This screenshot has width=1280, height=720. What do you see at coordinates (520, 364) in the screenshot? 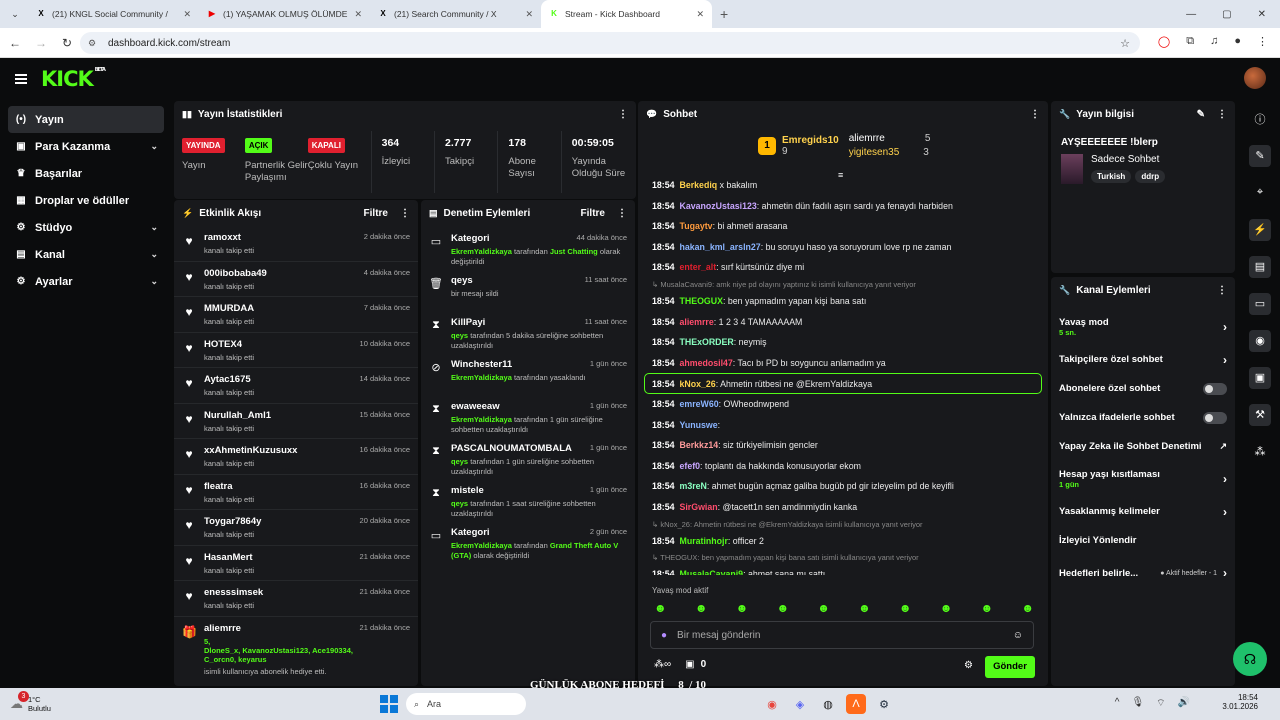
I see `mod-target: Winchester11` at bounding box center [520, 364].